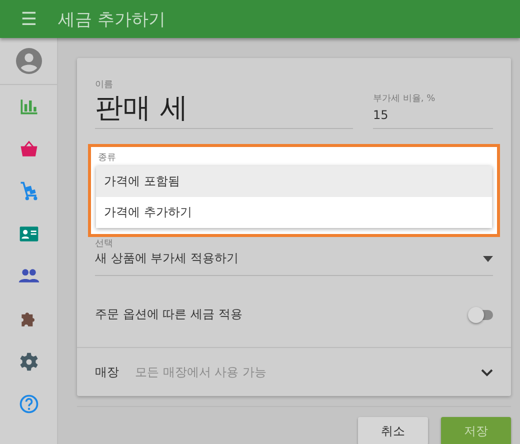 The width and height of the screenshot is (520, 444). What do you see at coordinates (29, 404) in the screenshot?
I see `help-icon` at bounding box center [29, 404].